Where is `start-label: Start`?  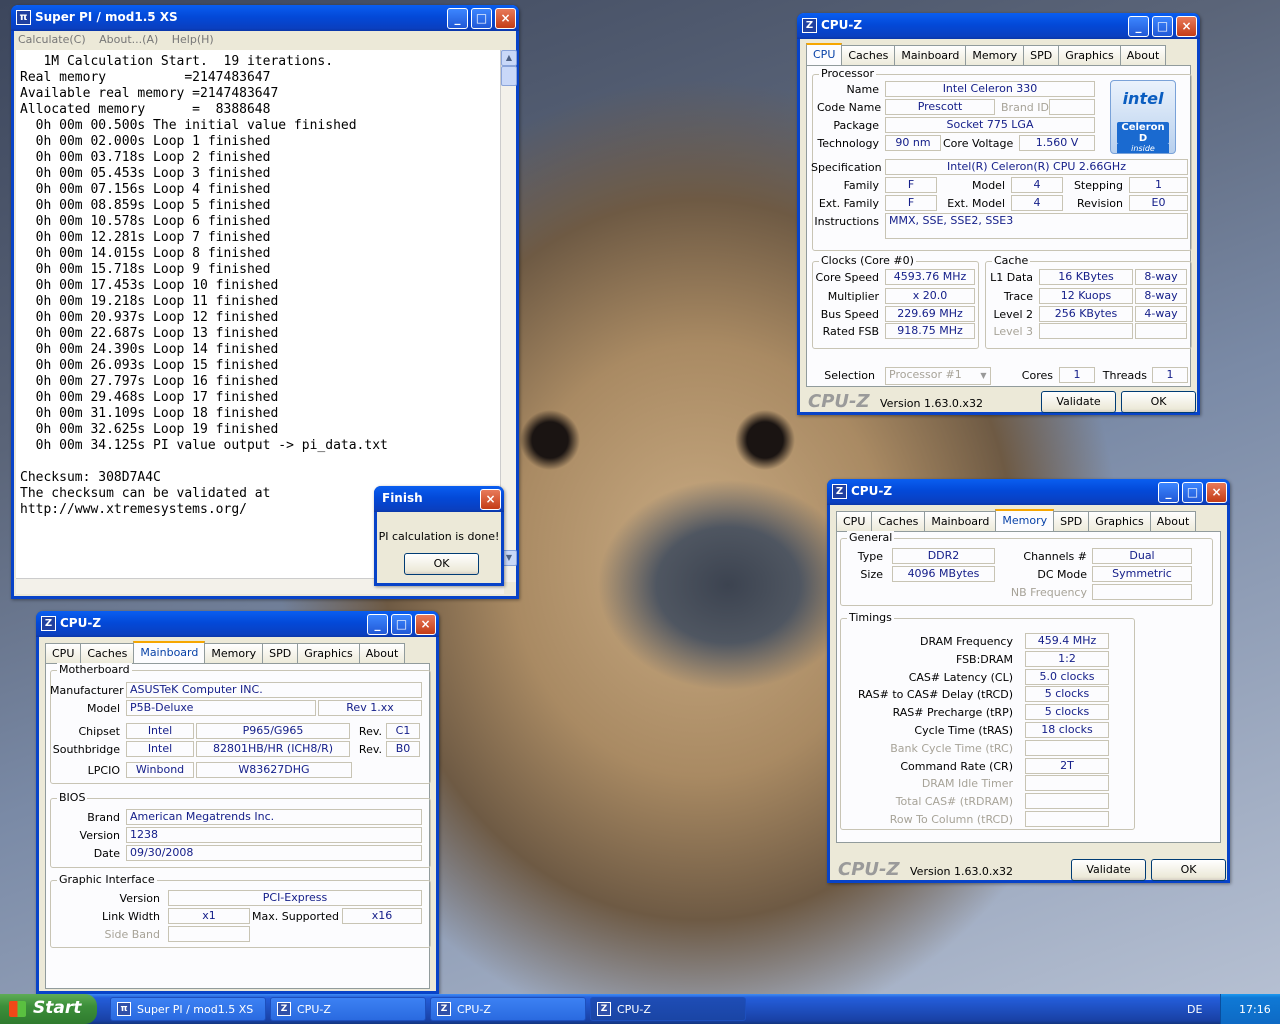
start-label: Start is located at coordinates (57, 1008).